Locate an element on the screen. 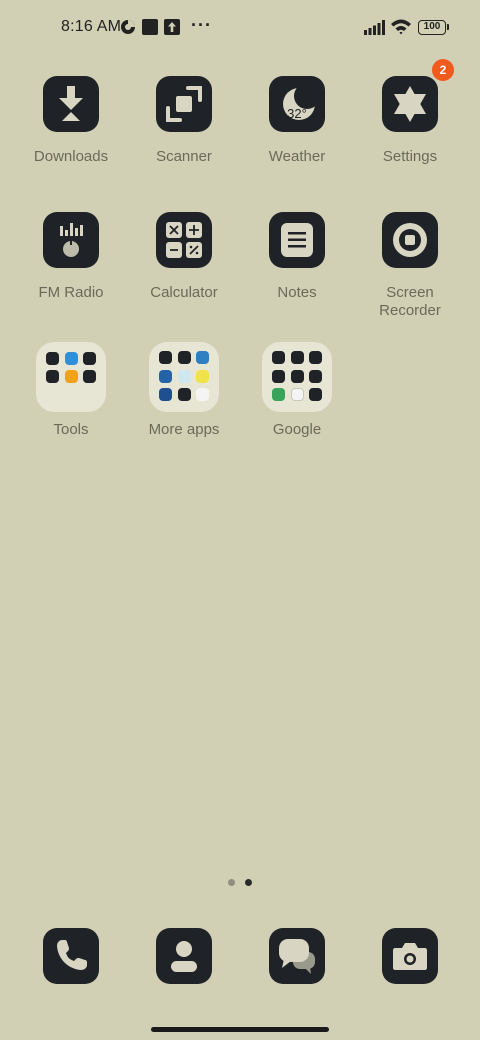  weather-temperature: 32° is located at coordinates (297, 113).